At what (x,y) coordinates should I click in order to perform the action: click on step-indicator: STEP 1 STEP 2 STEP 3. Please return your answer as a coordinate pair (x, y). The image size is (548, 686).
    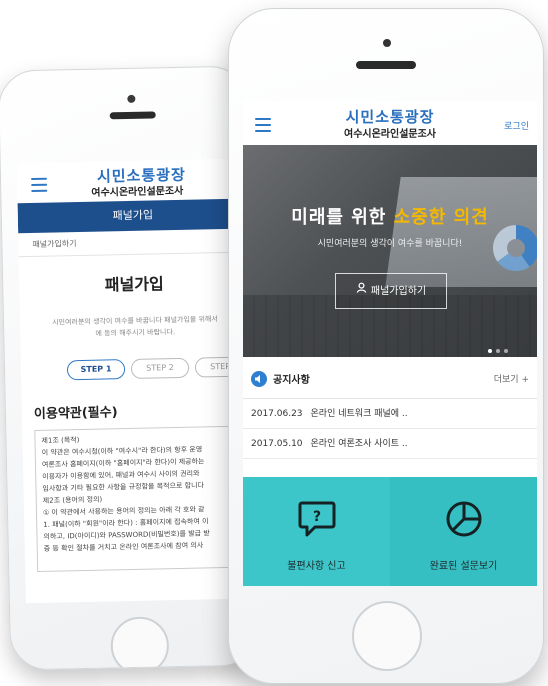
    Looking at the image, I should click on (160, 368).